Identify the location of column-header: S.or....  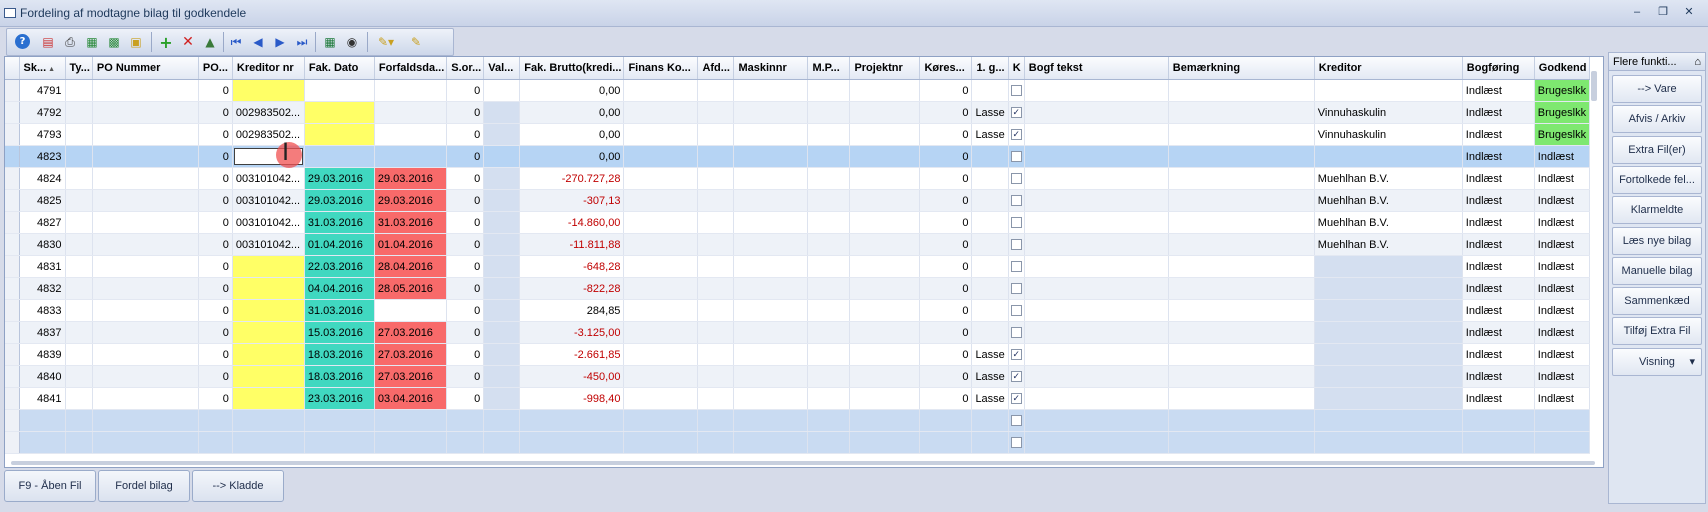
(465, 68).